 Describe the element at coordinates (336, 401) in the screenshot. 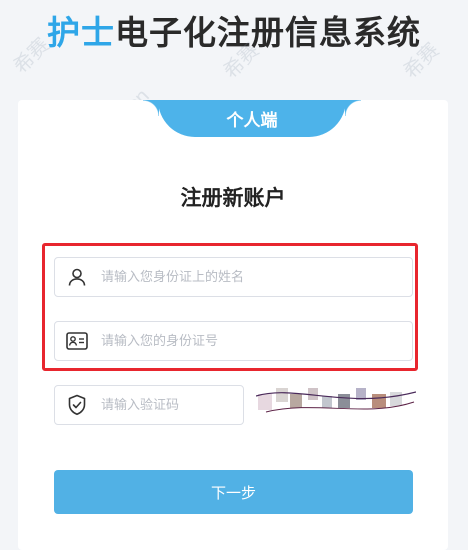

I see `captcha-image` at that location.